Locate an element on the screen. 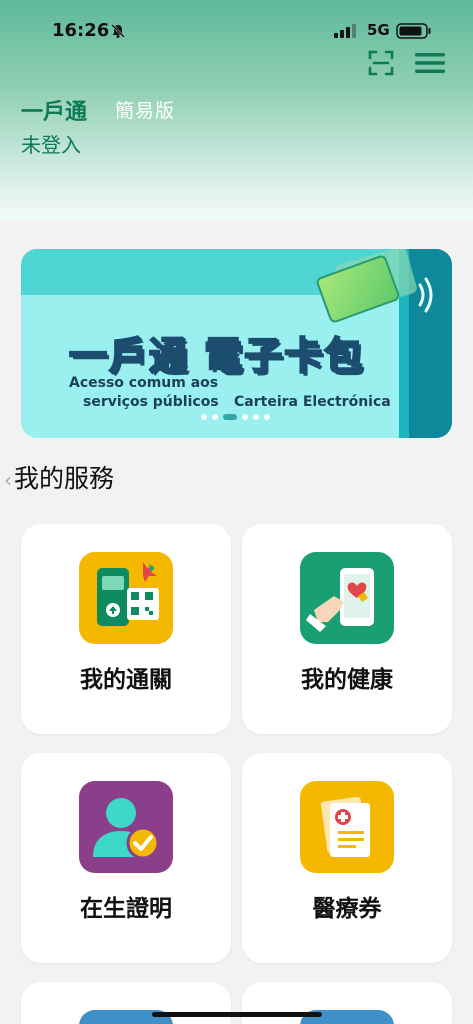  medical-voucher-icon is located at coordinates (347, 827).